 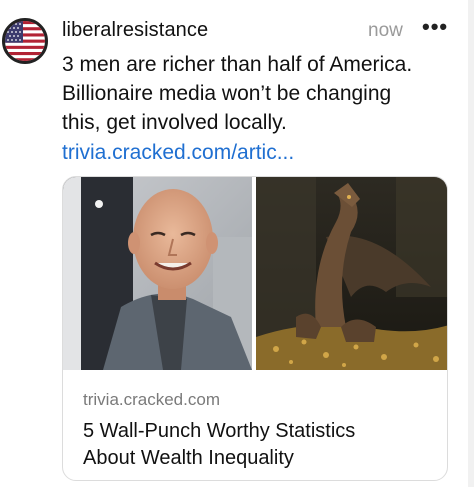 What do you see at coordinates (174, 122) in the screenshot?
I see `post-text-line: this, get involved locally.` at bounding box center [174, 122].